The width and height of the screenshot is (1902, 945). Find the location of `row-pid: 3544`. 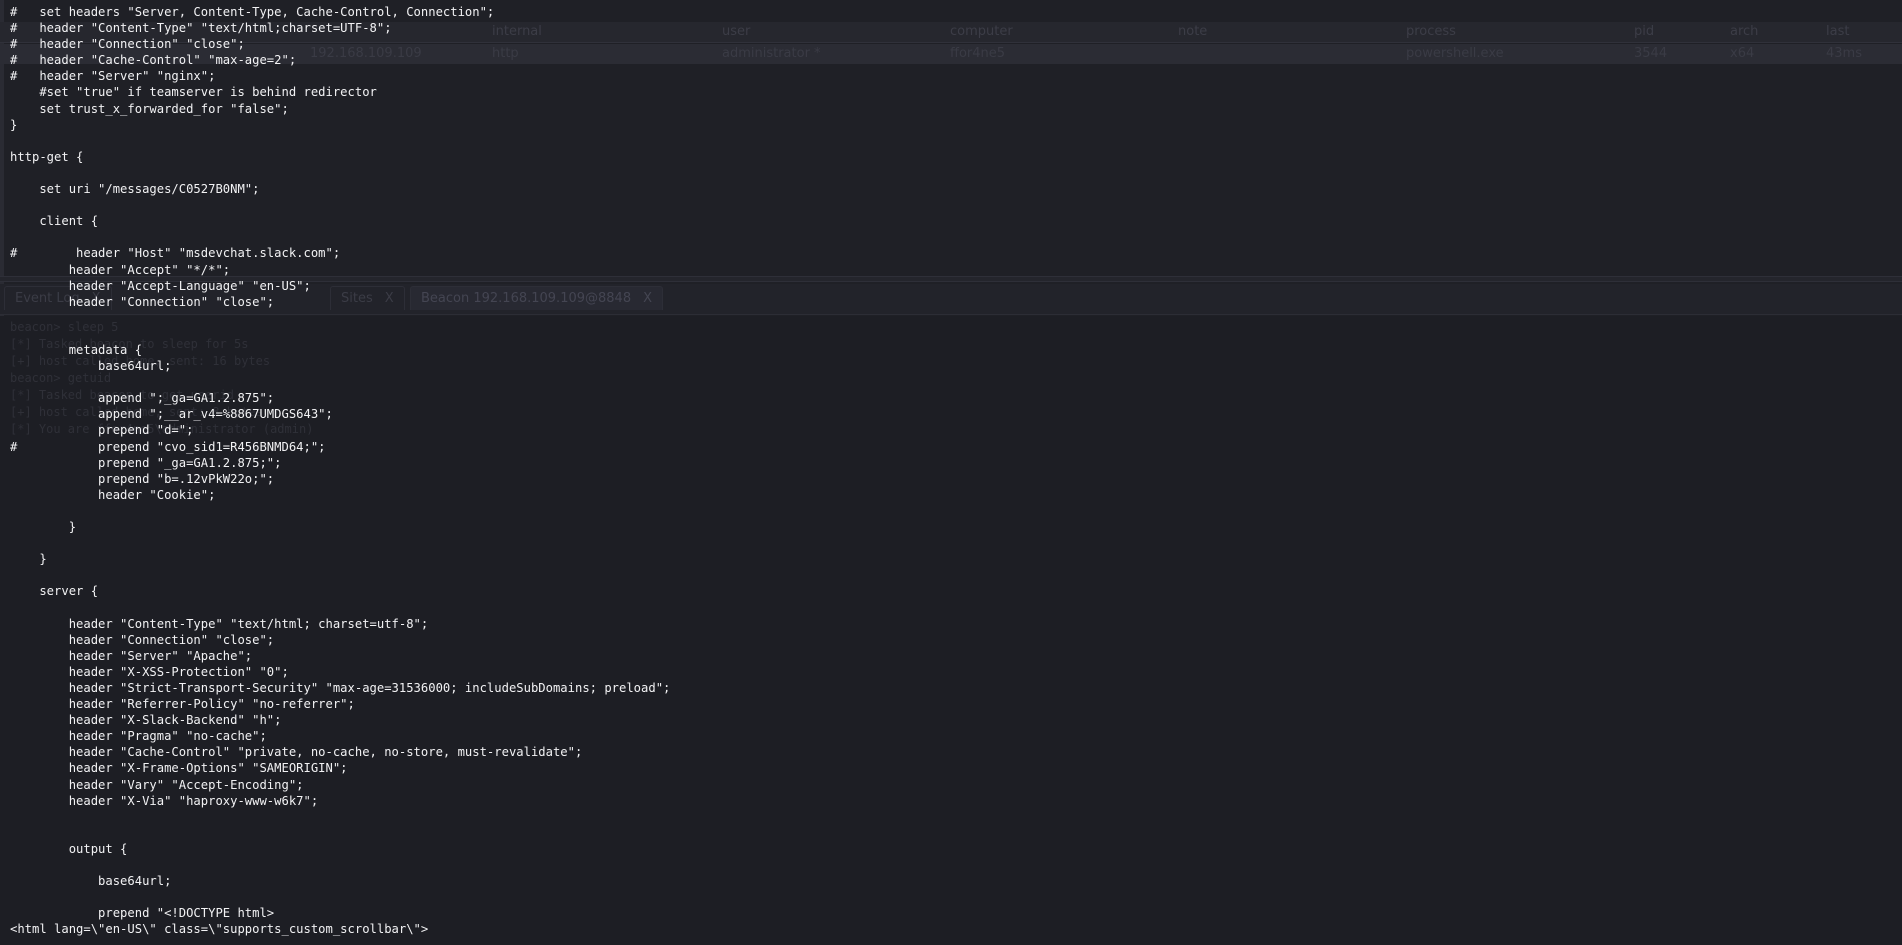

row-pid: 3544 is located at coordinates (1651, 53).